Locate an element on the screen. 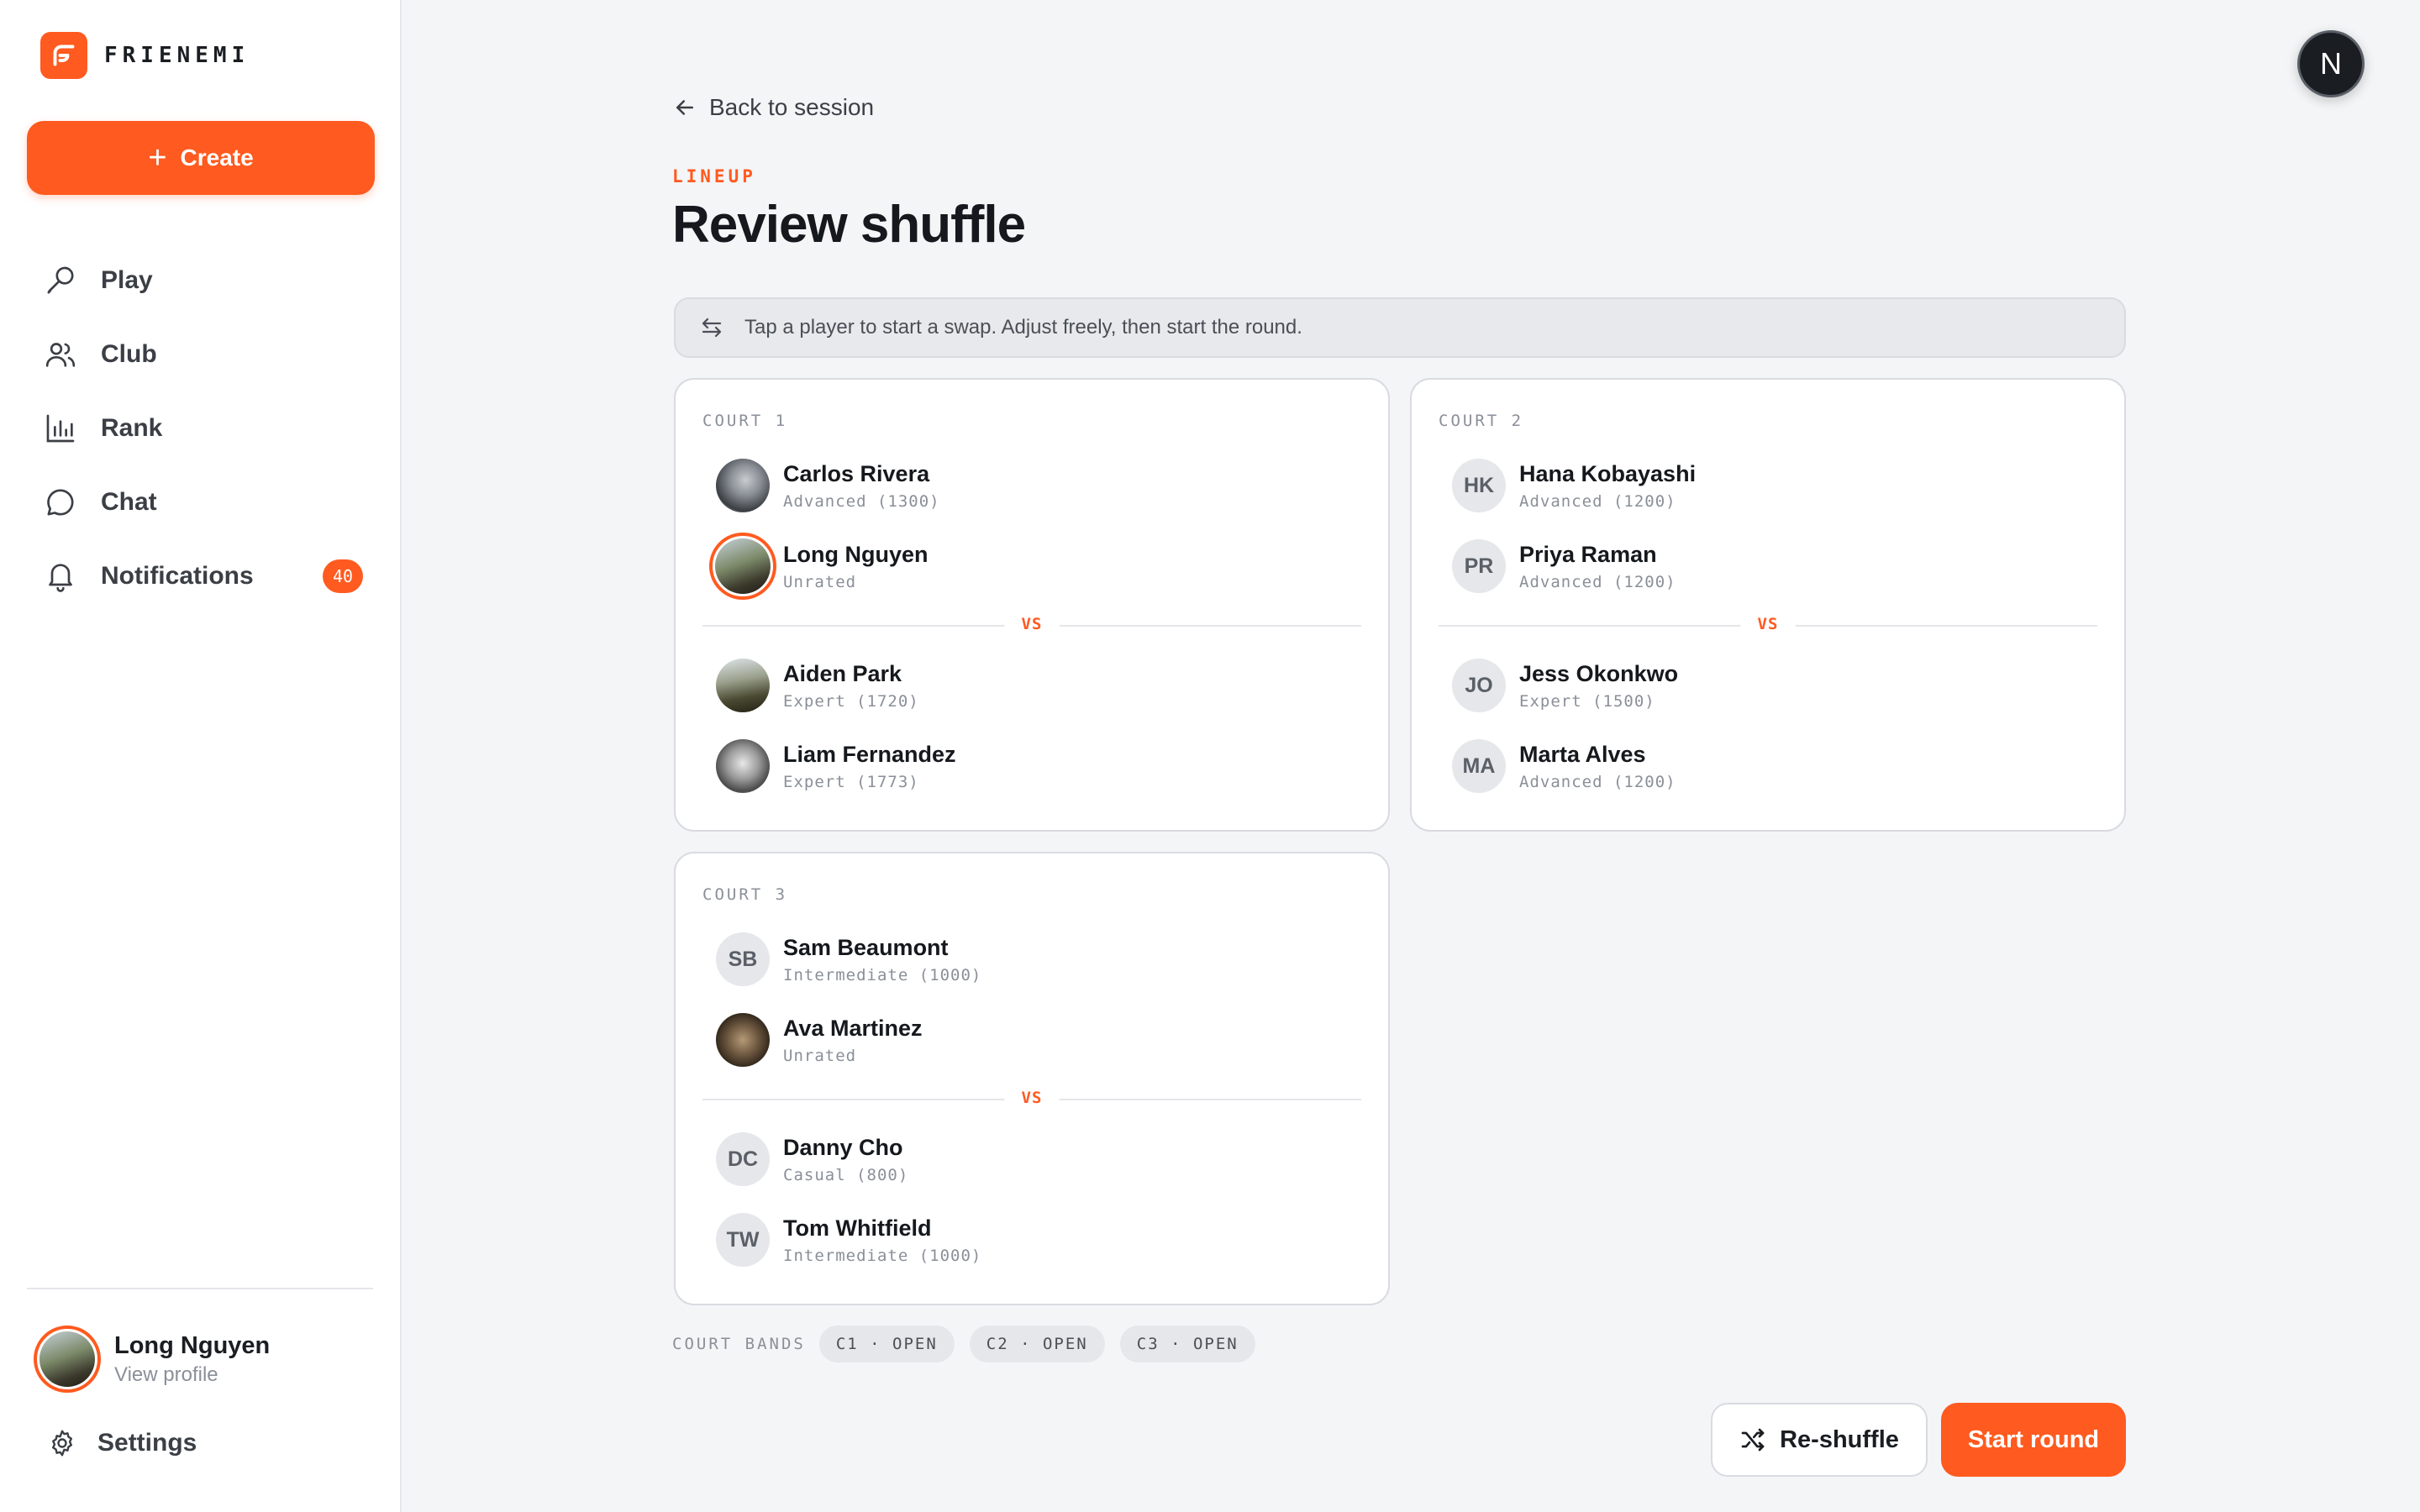 This screenshot has width=2420, height=1512. sidebar-item-label: Rank is located at coordinates (132, 428).